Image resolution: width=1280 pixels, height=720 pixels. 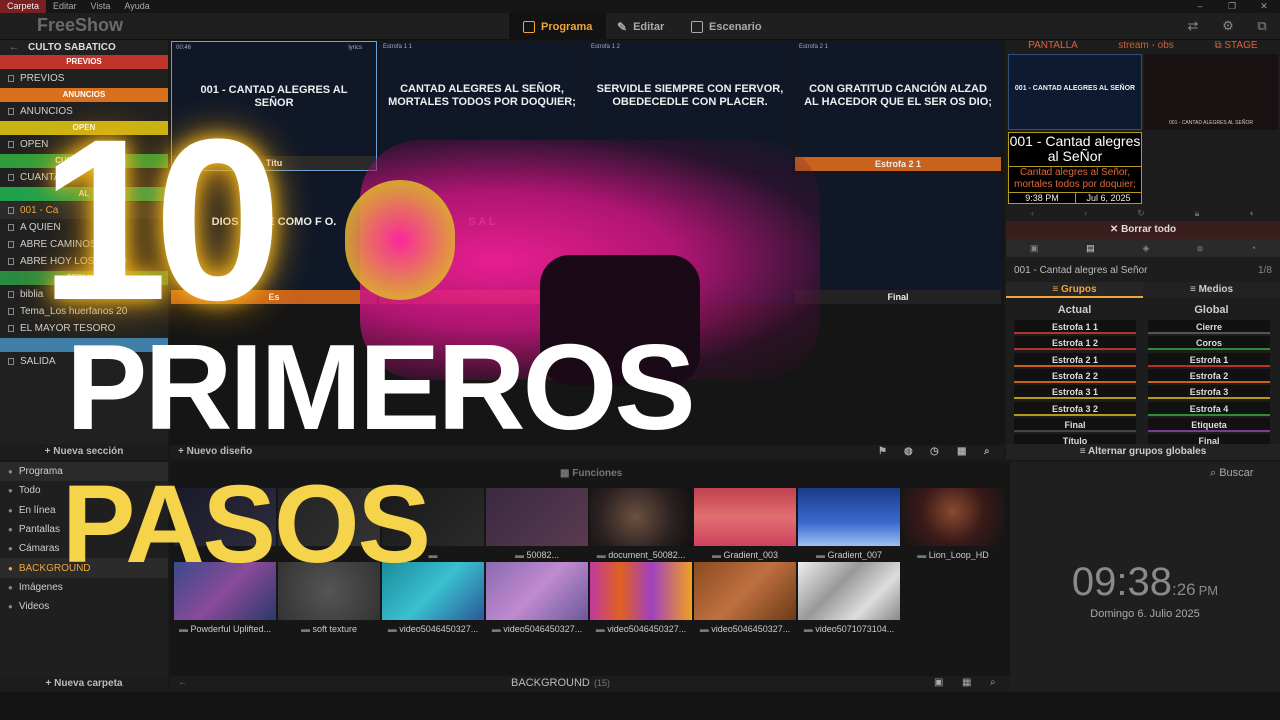 What do you see at coordinates (1236, 46) in the screenshot?
I see `tab-stage-output: ⧉ STAGE` at bounding box center [1236, 46].